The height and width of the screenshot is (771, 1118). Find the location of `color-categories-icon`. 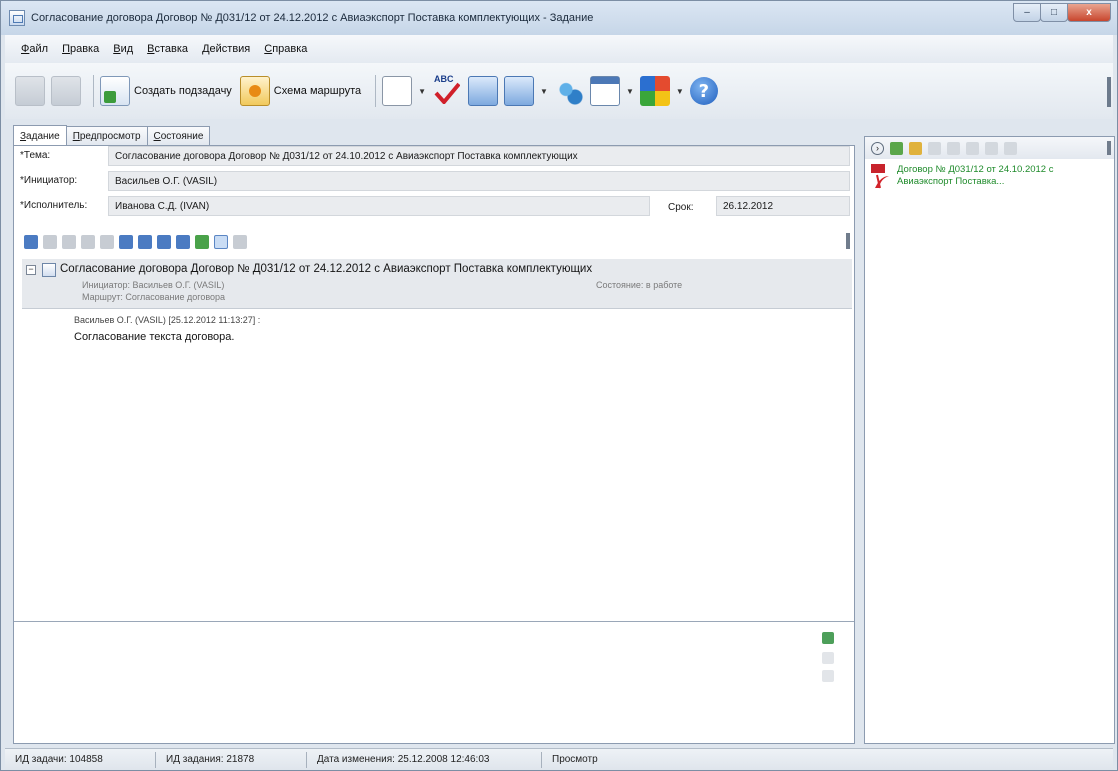

color-categories-icon is located at coordinates (654, 91).